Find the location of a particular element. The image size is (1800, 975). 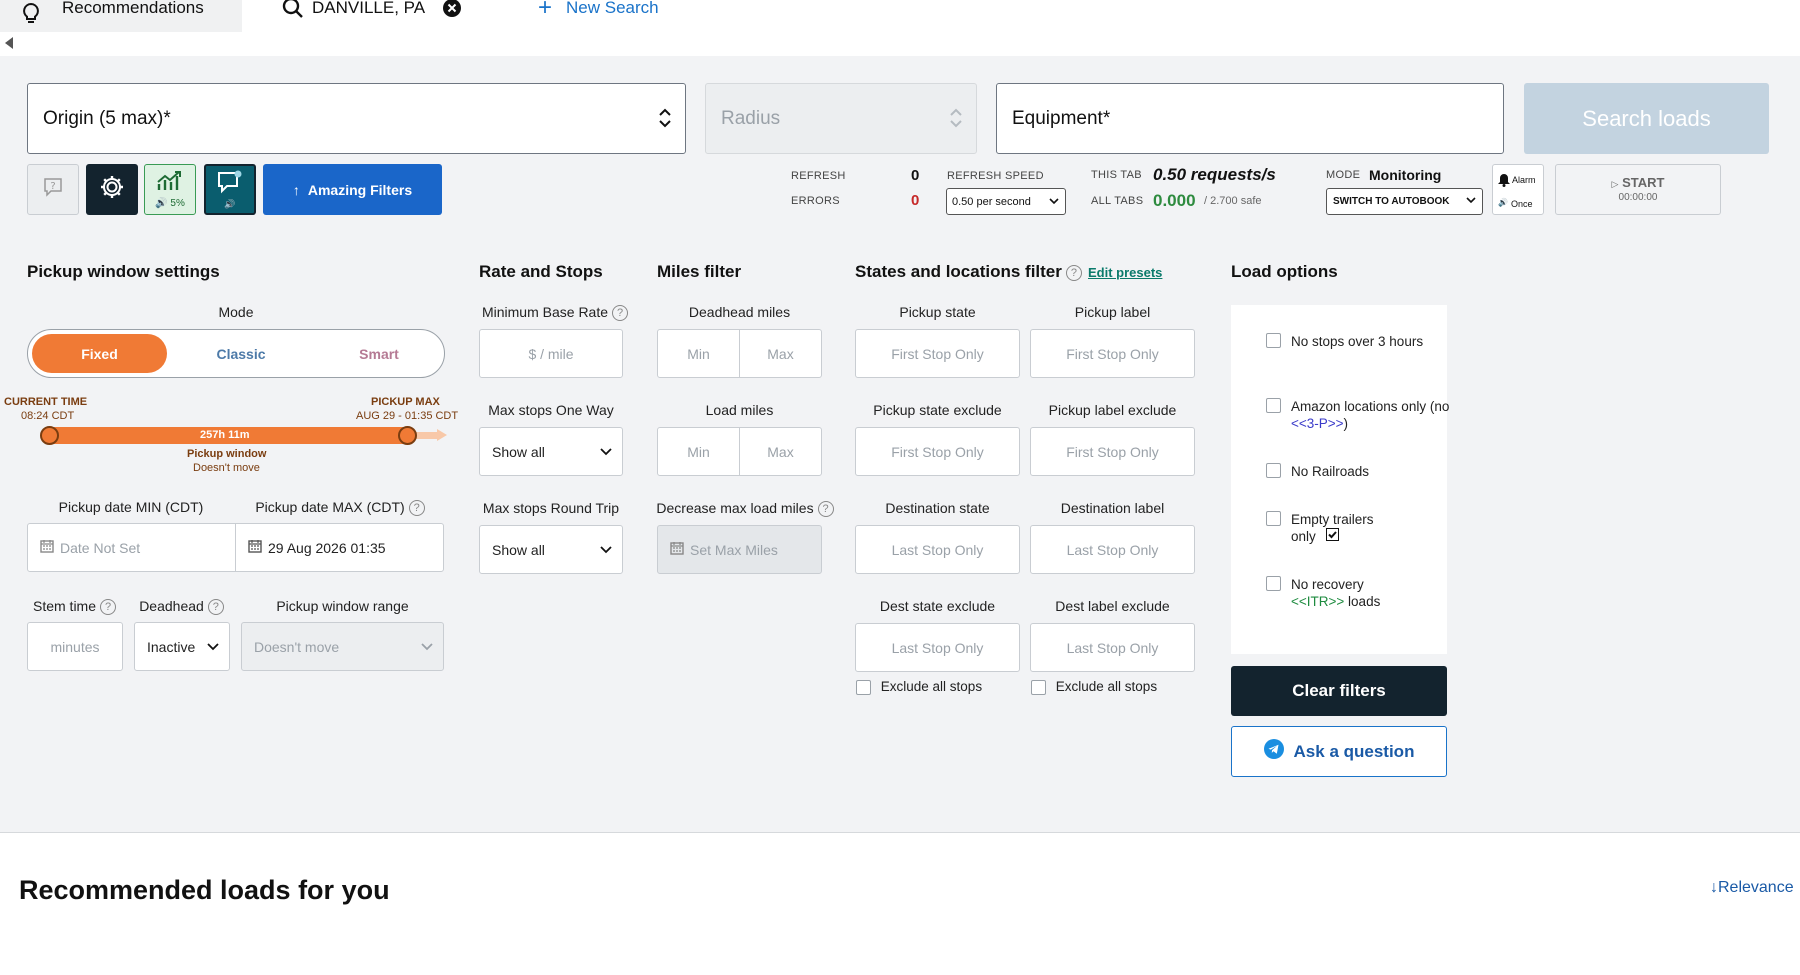

pickup-state-input: First Stop Only is located at coordinates (937, 353).